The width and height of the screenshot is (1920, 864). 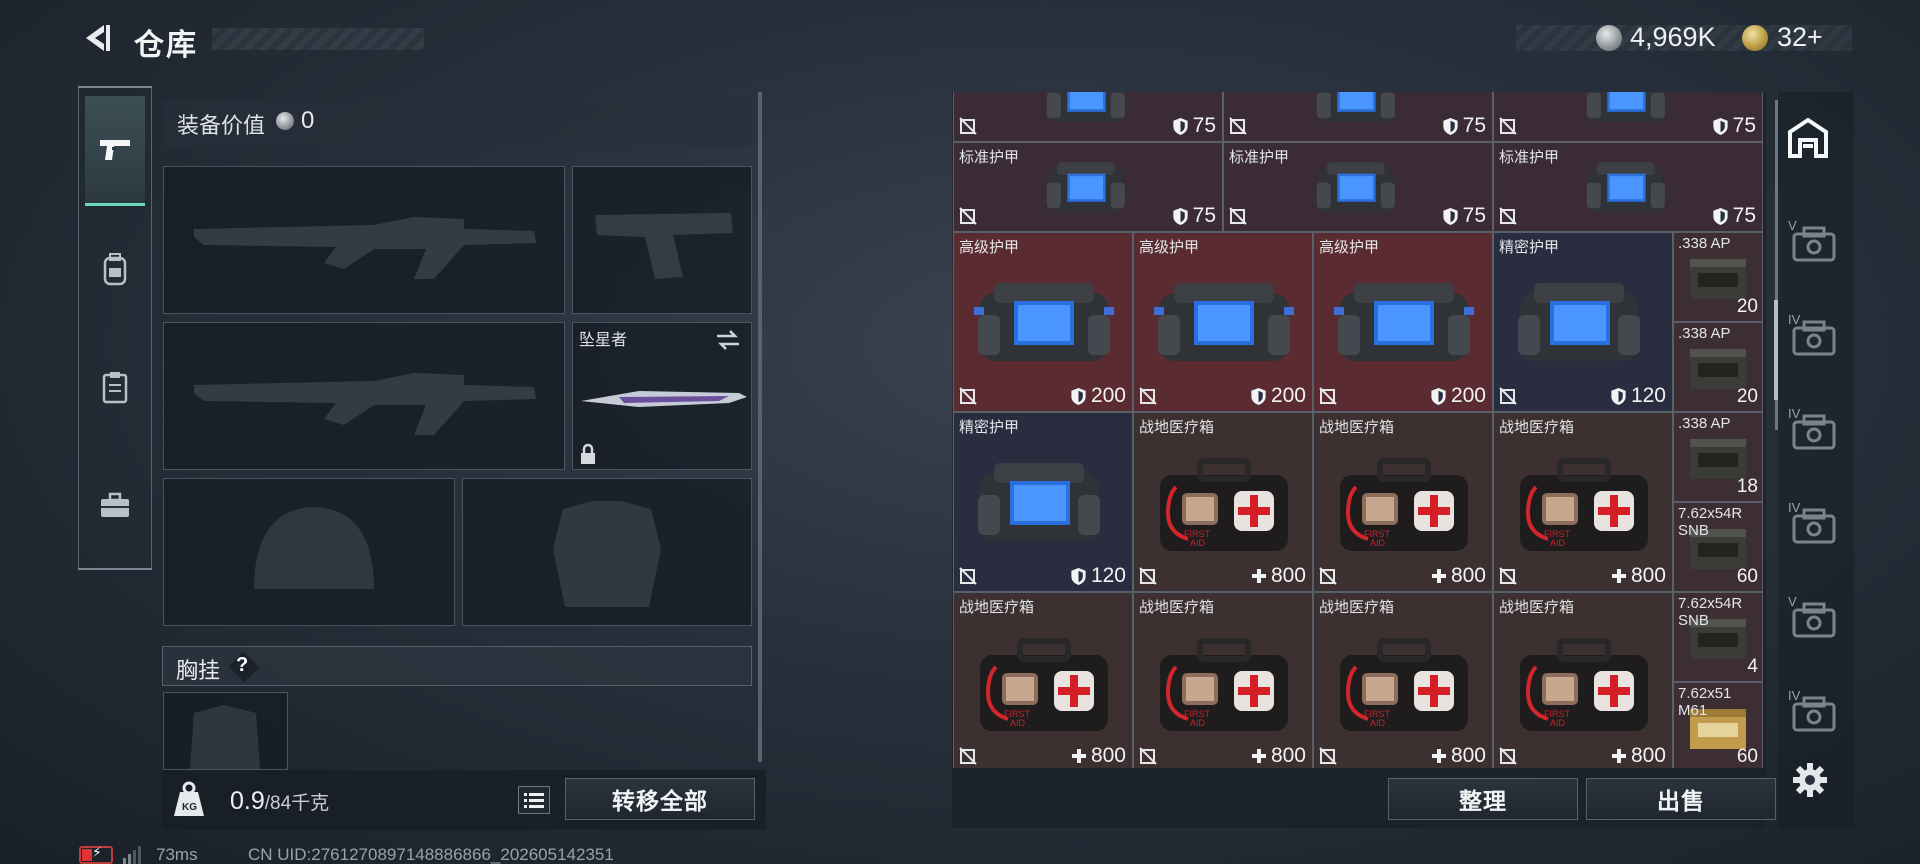 What do you see at coordinates (1747, 756) in the screenshot?
I see `ammo-count: 60` at bounding box center [1747, 756].